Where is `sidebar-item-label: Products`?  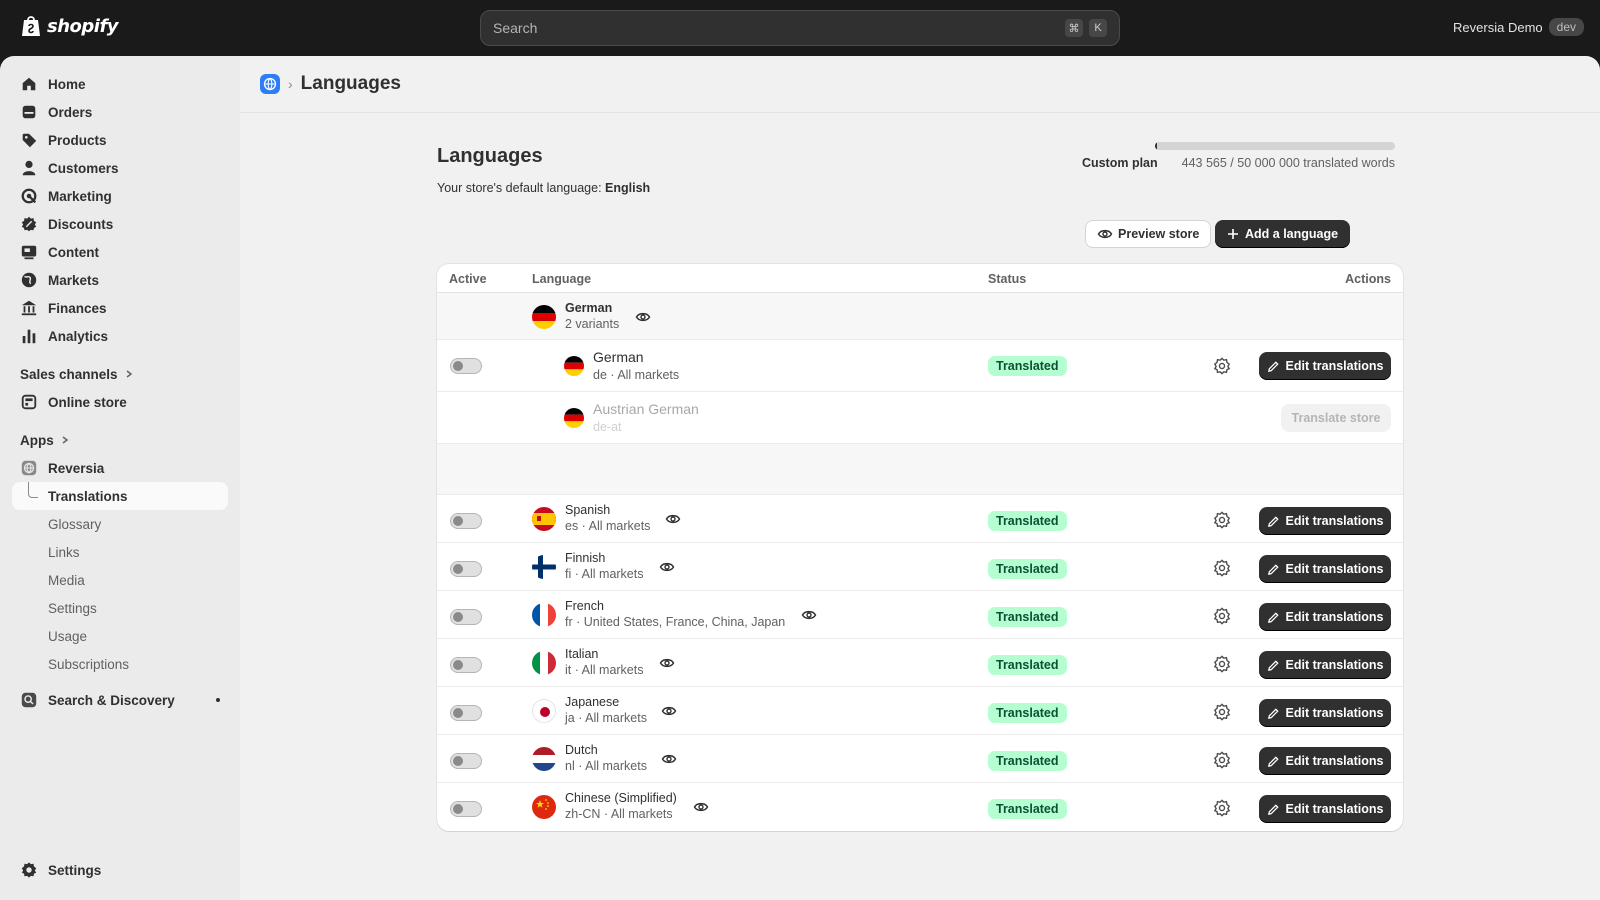
sidebar-item-label: Products is located at coordinates (77, 140).